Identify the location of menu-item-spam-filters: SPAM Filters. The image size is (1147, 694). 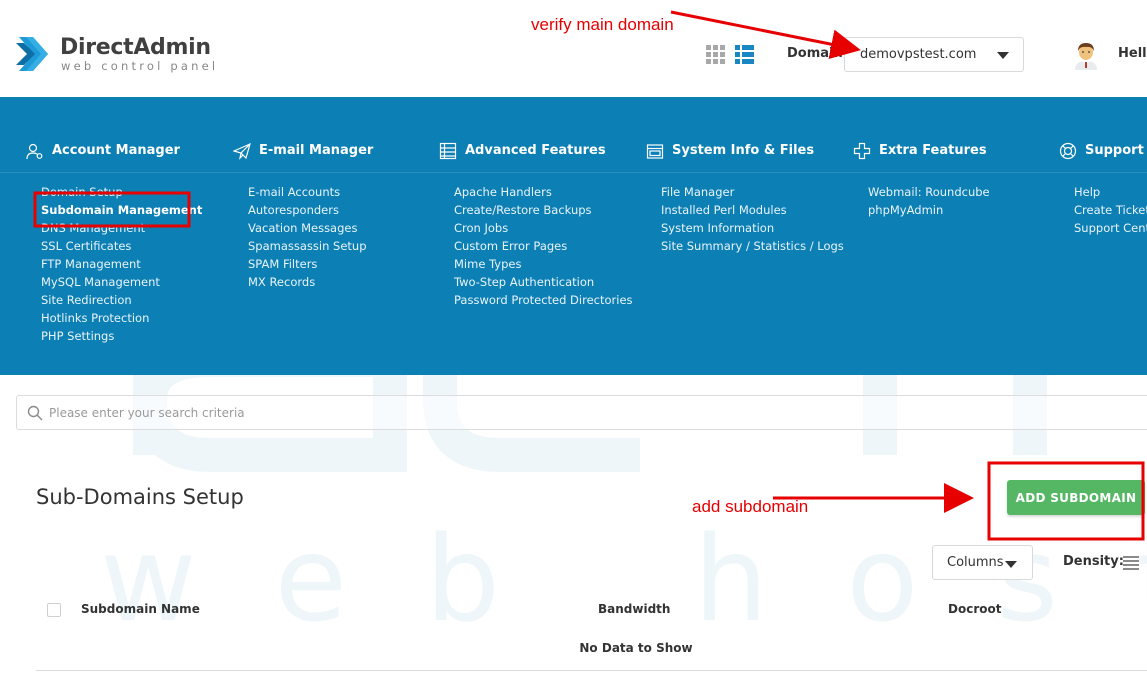
(307, 264).